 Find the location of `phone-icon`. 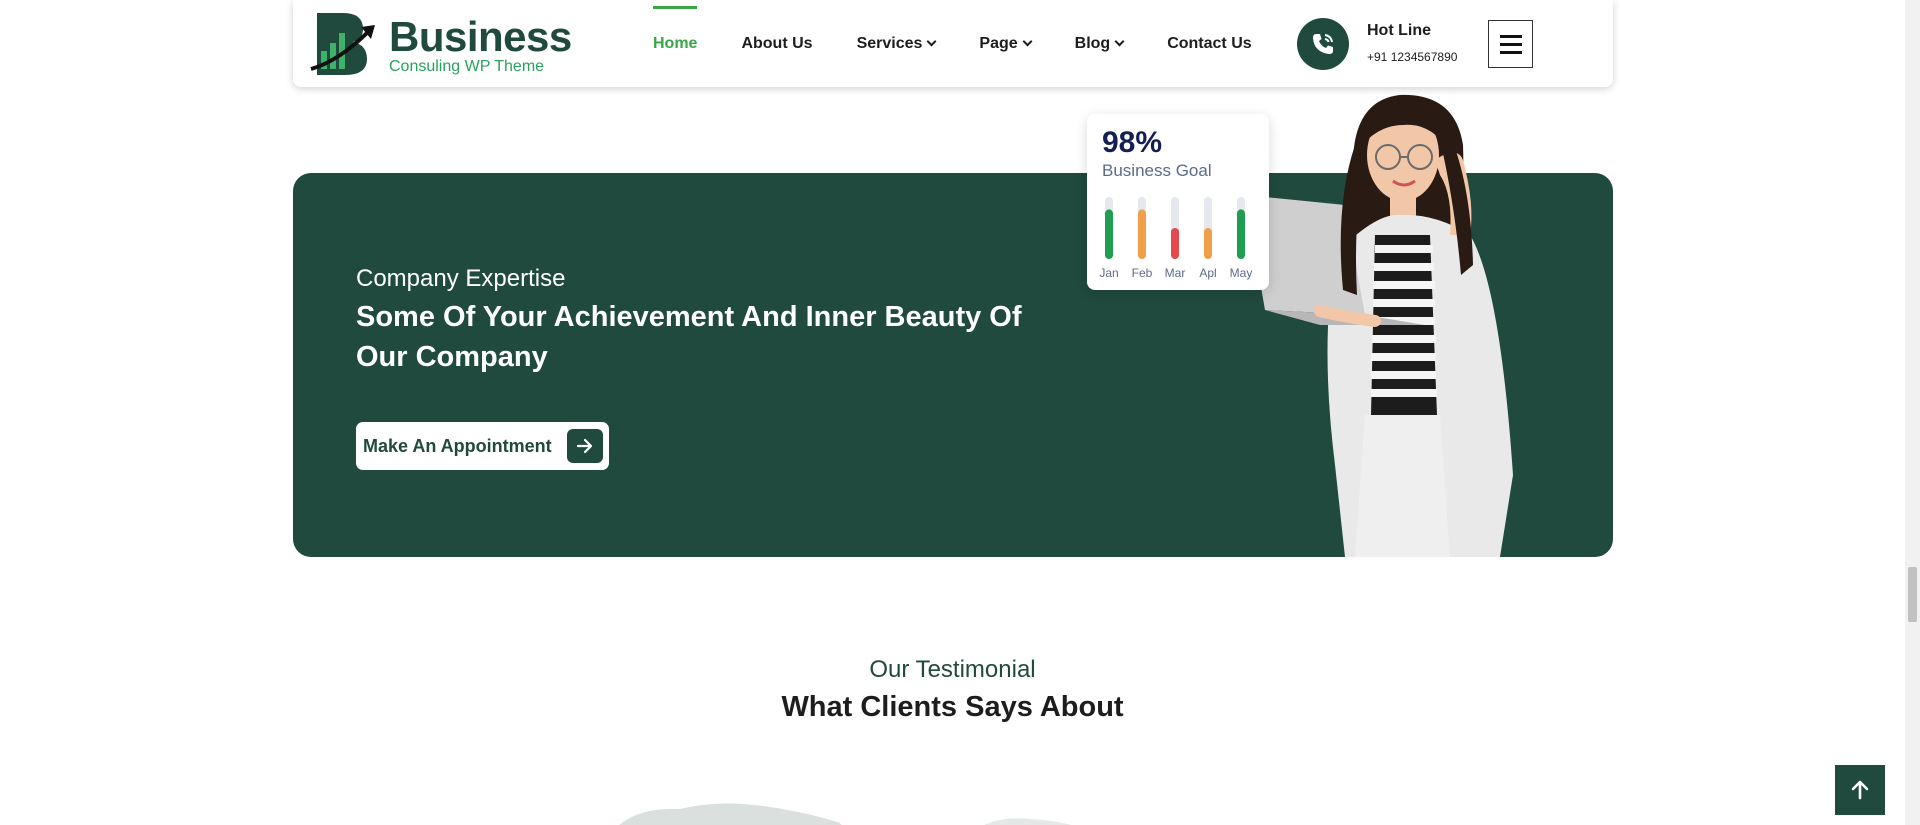

phone-icon is located at coordinates (1323, 44).